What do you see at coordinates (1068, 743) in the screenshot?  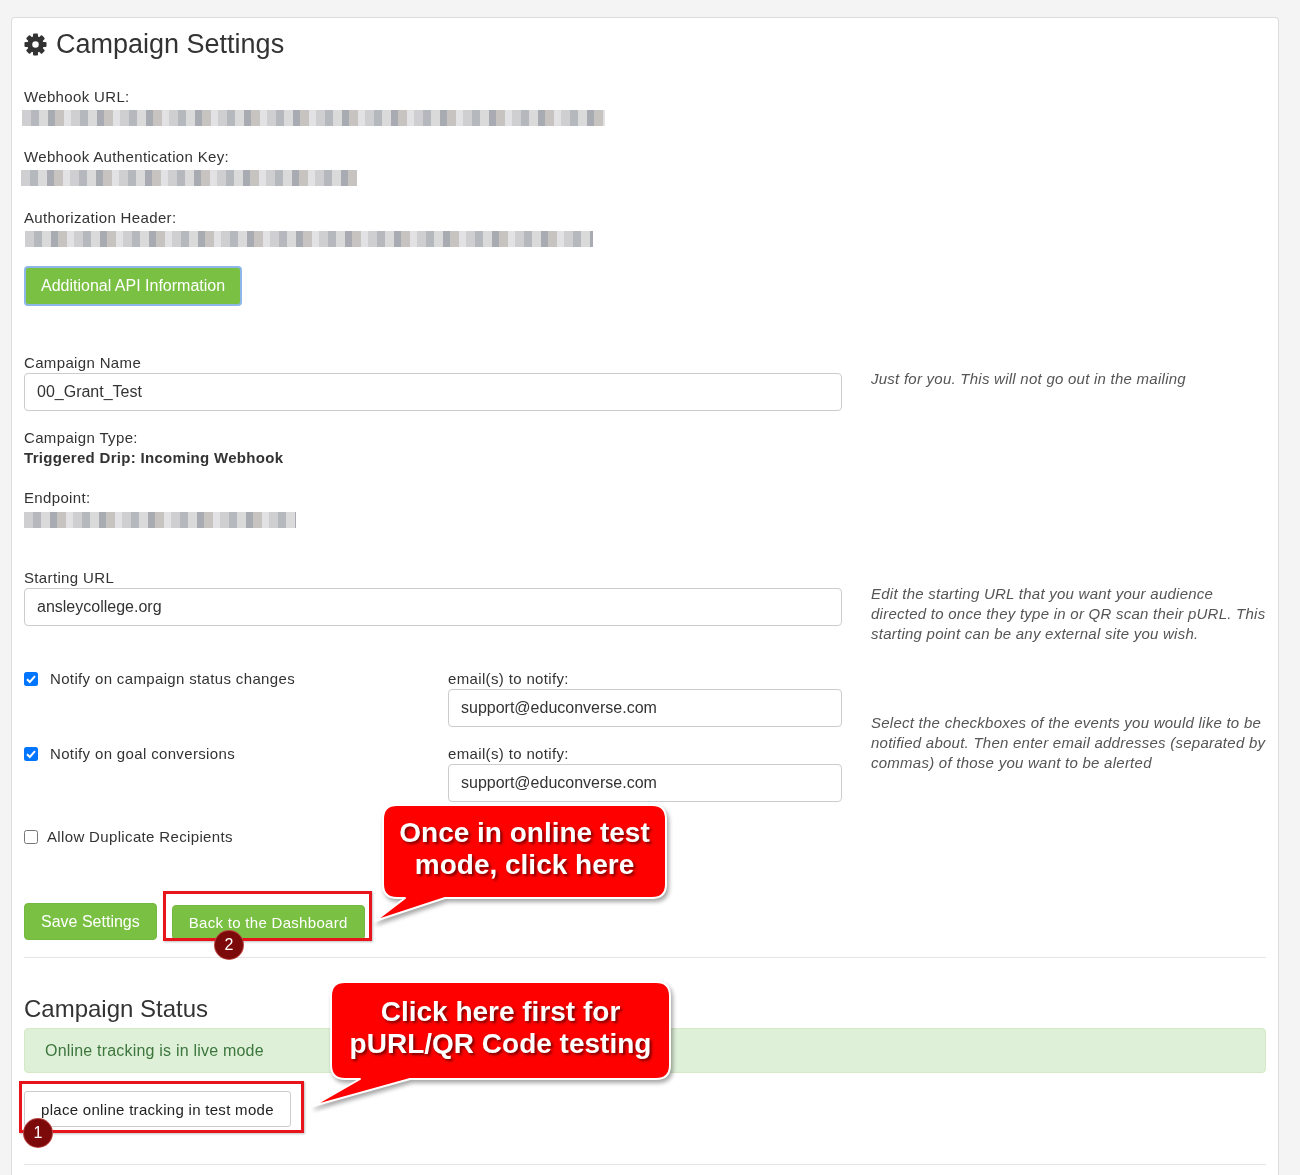 I see `help-text: Select the checkboxes of the events you would like to be notified about. Then enter email addresses (separated by commas) of those you want to be alerted` at bounding box center [1068, 743].